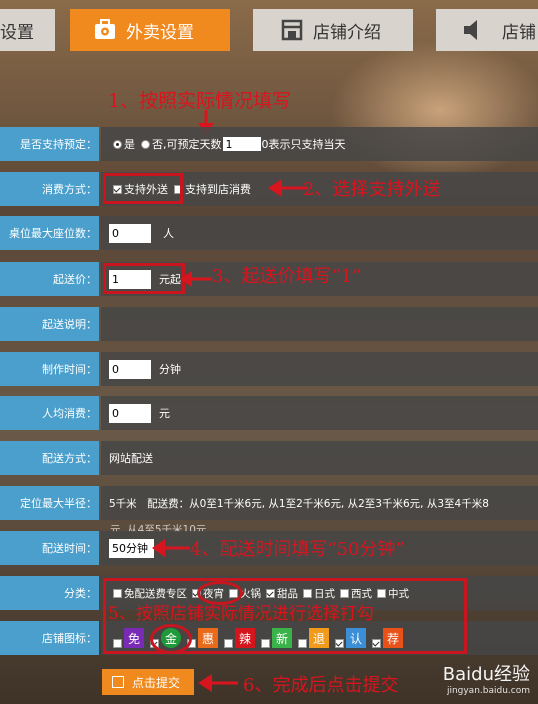  I want to click on annotation-5: 5、按照店铺实际情况进行选择打勾, so click(241, 614).